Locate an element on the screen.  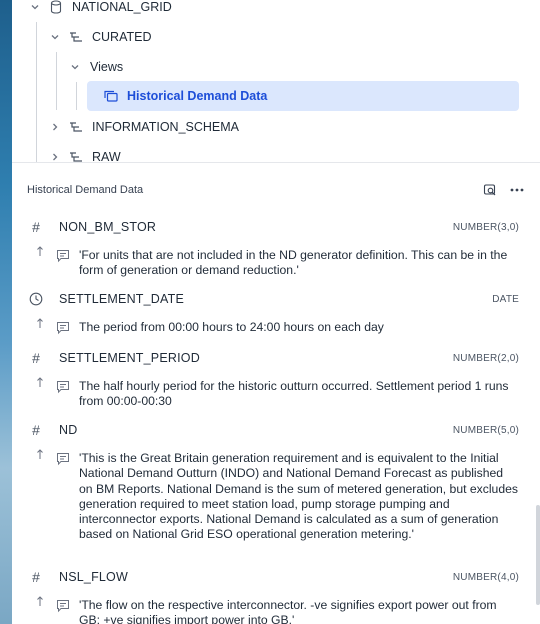
column-name: NON_BM_STOR is located at coordinates (108, 227).